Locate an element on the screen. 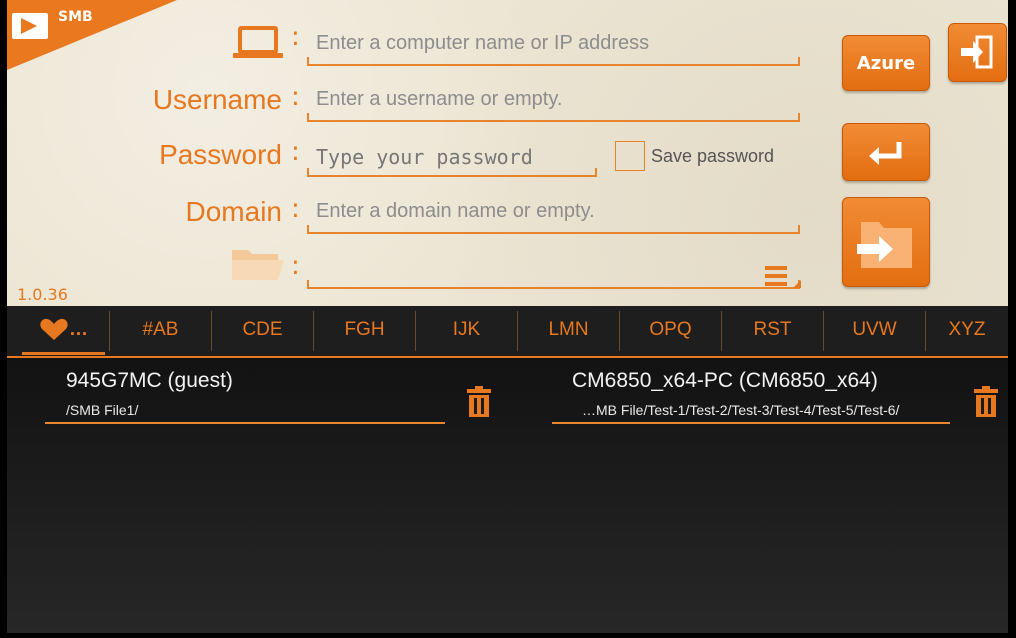 The image size is (1016, 638). save-password-label: Save password is located at coordinates (713, 156).